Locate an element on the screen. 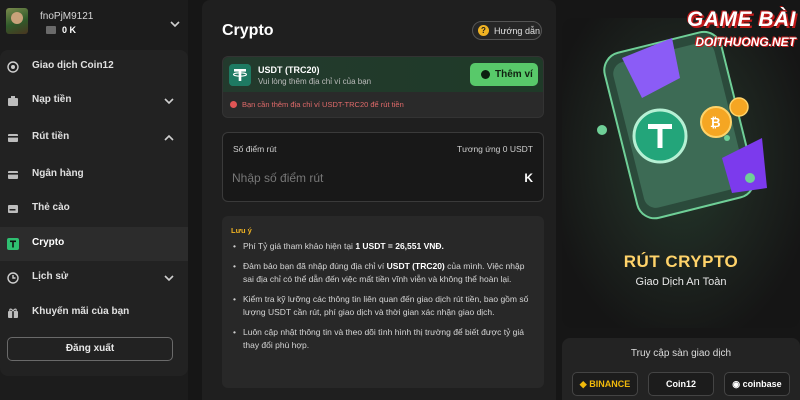 Image resolution: width=800 pixels, height=400 pixels. coinbase-label: coinbase is located at coordinates (762, 384).